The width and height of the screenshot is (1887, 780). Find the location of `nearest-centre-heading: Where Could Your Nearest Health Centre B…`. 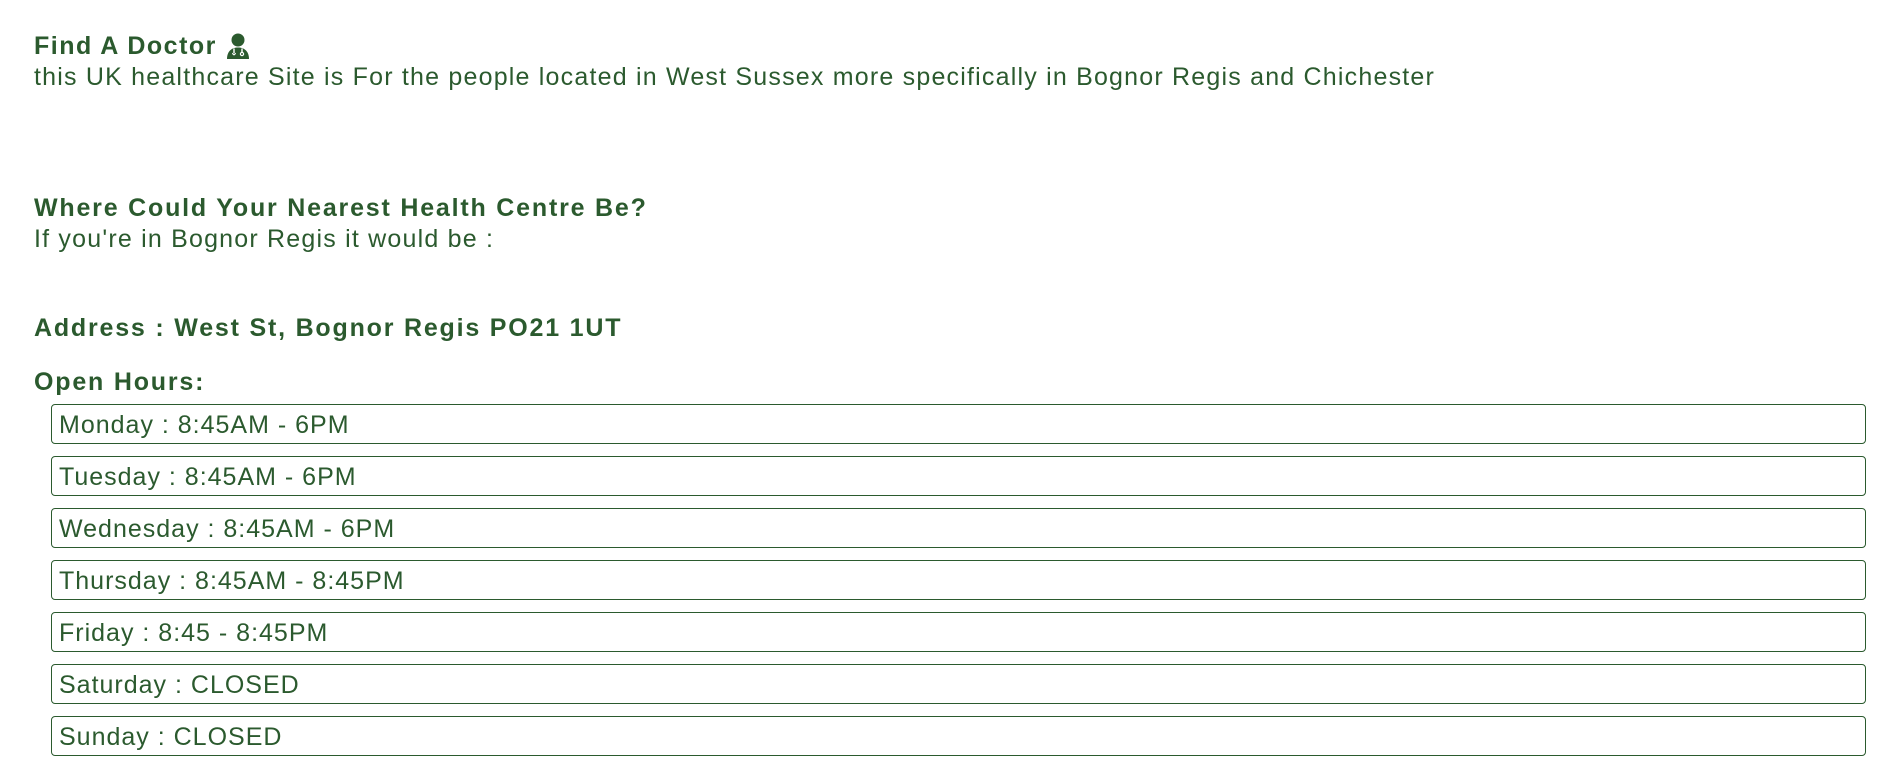

nearest-centre-heading: Where Could Your Nearest Health Centre B… is located at coordinates (341, 208).